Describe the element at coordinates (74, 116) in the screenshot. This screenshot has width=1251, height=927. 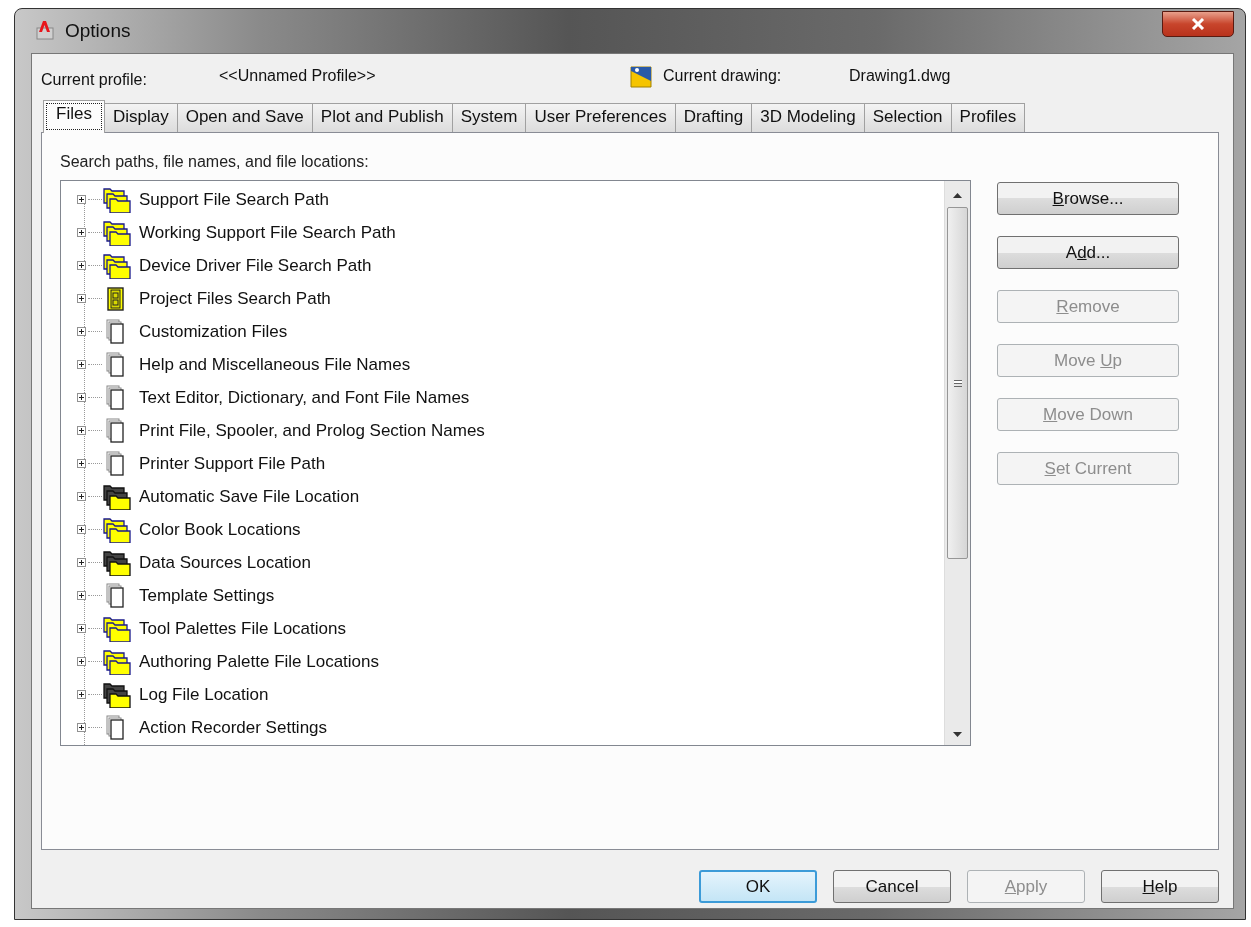
I see `tab: Files` at that location.